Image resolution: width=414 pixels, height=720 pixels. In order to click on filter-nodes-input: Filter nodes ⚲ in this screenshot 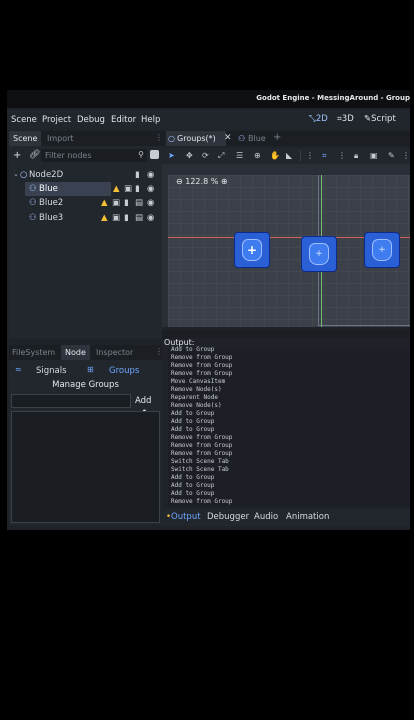, I will do `click(94, 155)`.